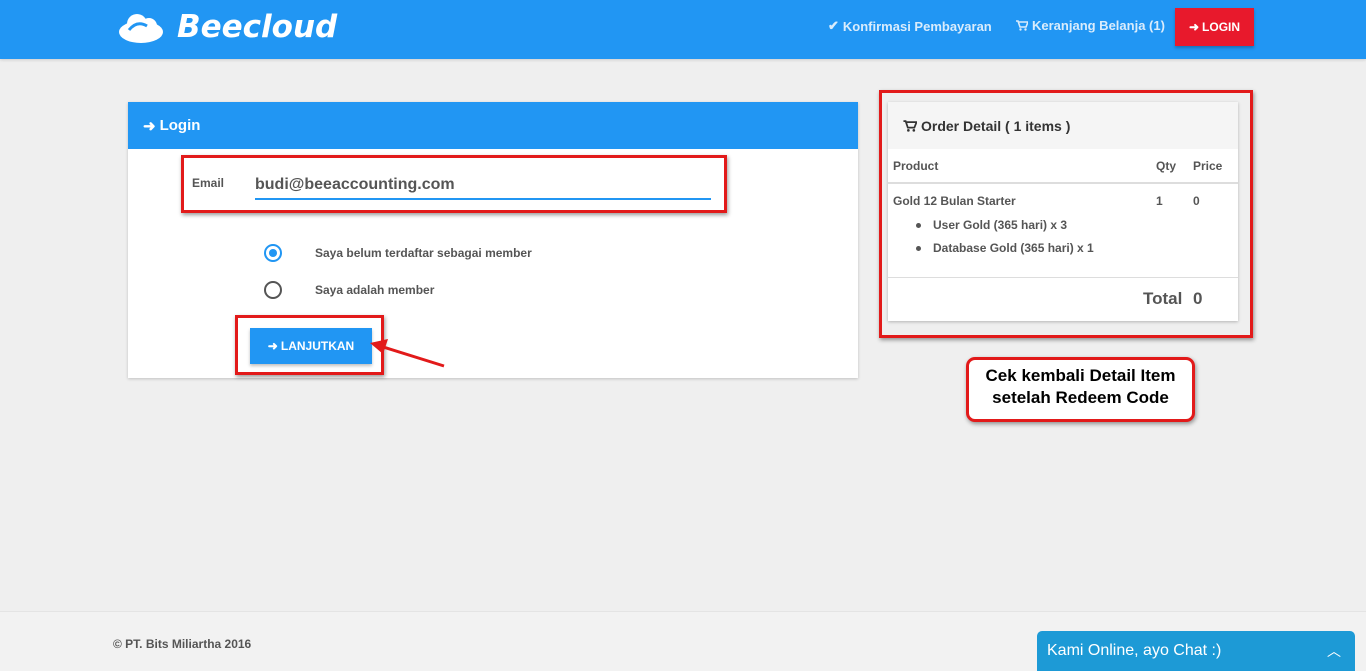  What do you see at coordinates (1334, 651) in the screenshot?
I see `chevron-up-icon: ︿` at bounding box center [1334, 651].